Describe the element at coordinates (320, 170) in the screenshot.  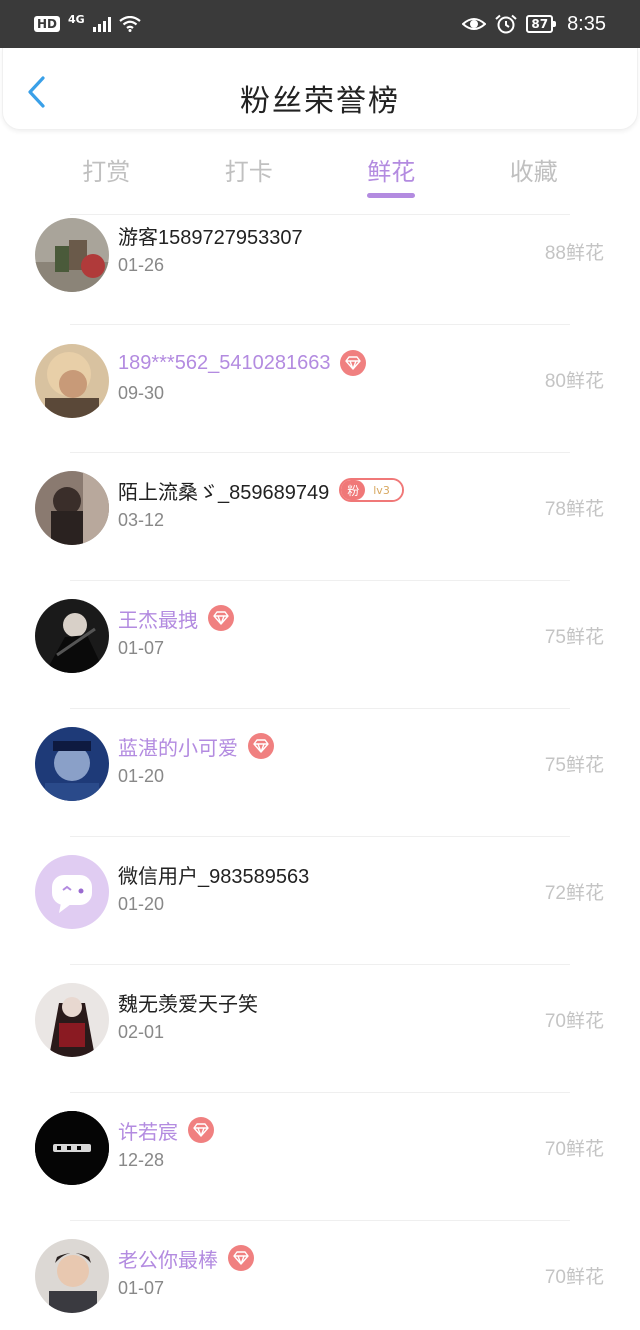
I see `tab-bar: 打赏 打卡 鲜花 收藏` at that location.